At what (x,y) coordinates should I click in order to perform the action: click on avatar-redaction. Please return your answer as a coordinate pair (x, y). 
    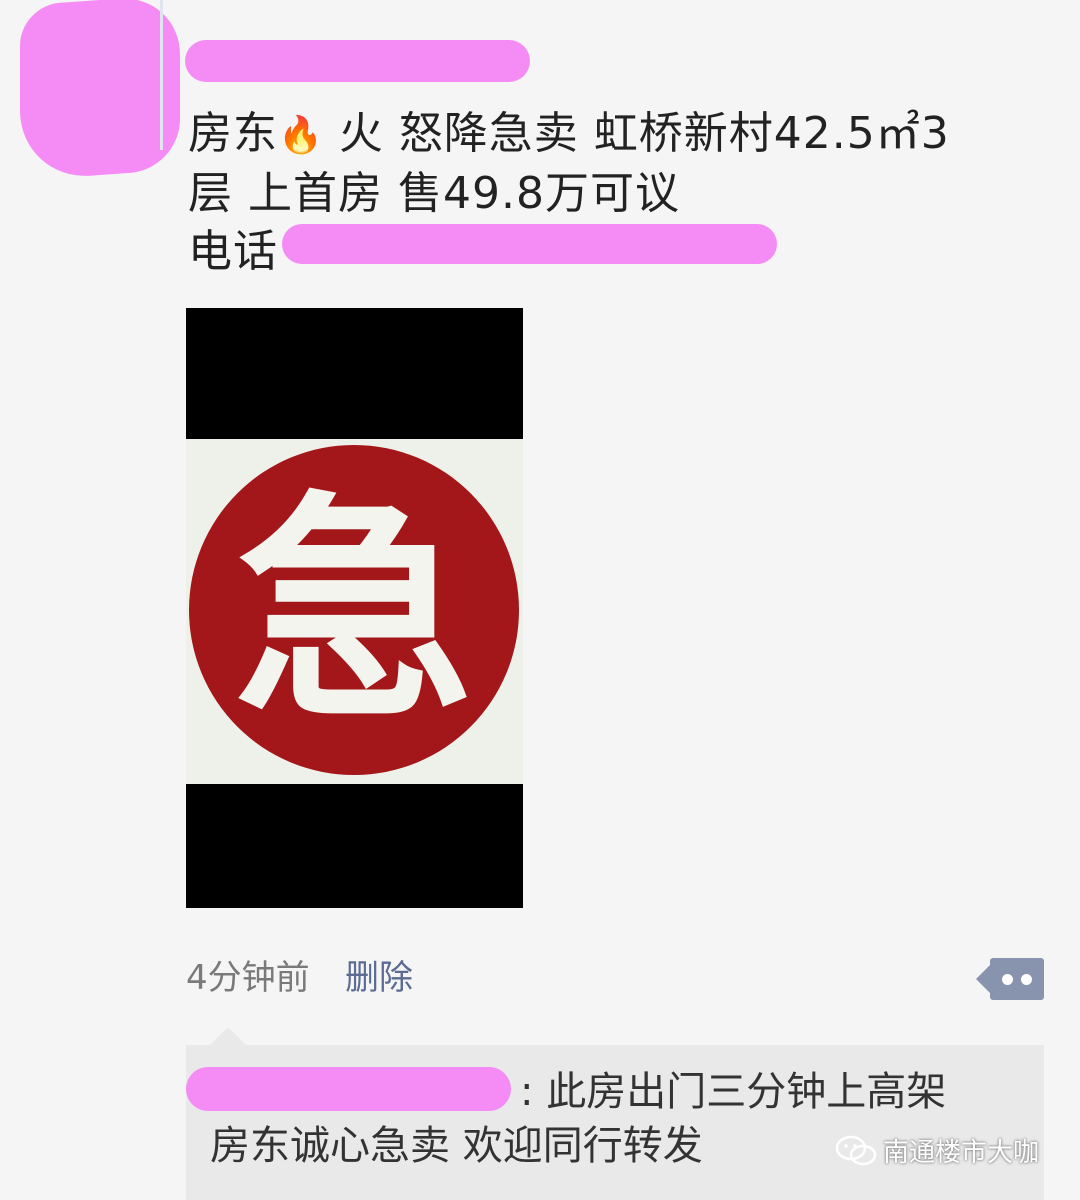
    Looking at the image, I should click on (100, 90).